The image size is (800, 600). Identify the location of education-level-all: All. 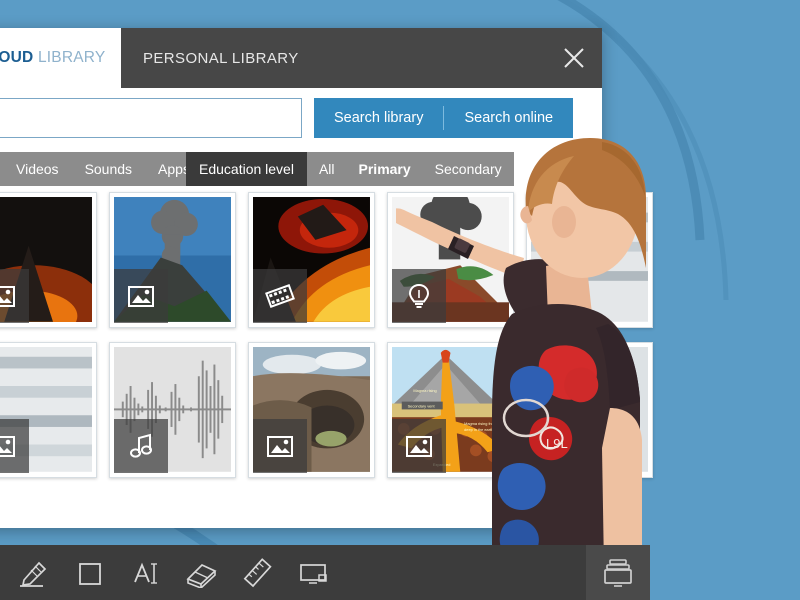
(327, 169).